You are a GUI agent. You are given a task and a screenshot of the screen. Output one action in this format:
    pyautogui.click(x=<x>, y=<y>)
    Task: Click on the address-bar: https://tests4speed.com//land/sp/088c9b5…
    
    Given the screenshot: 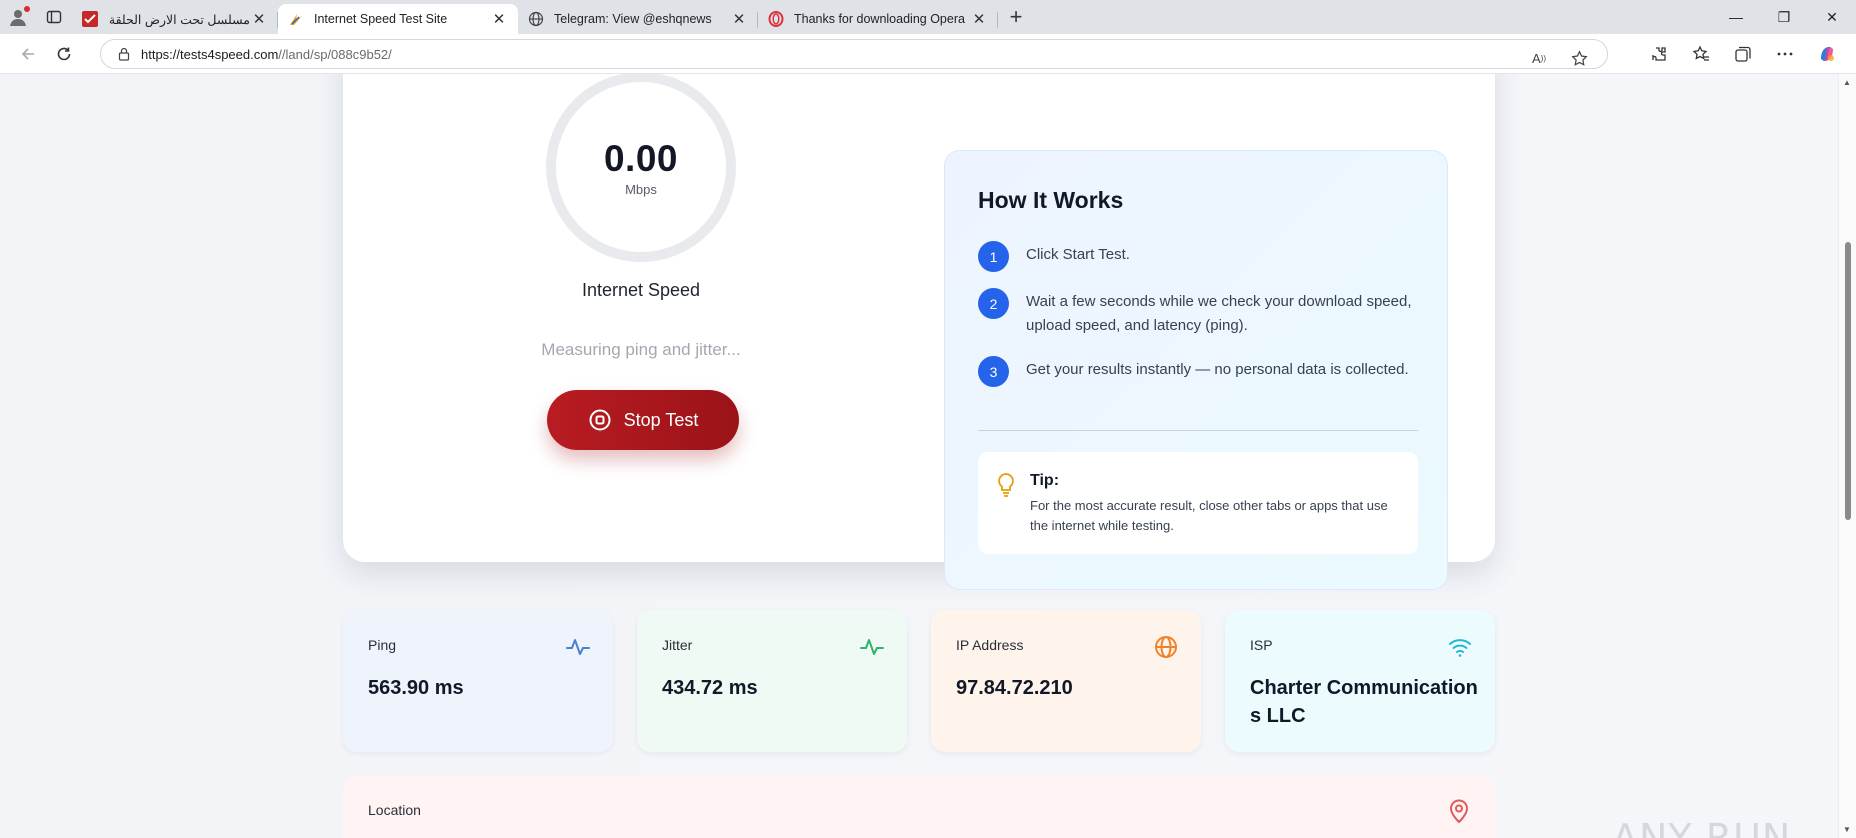 What is the action you would take?
    pyautogui.click(x=854, y=54)
    